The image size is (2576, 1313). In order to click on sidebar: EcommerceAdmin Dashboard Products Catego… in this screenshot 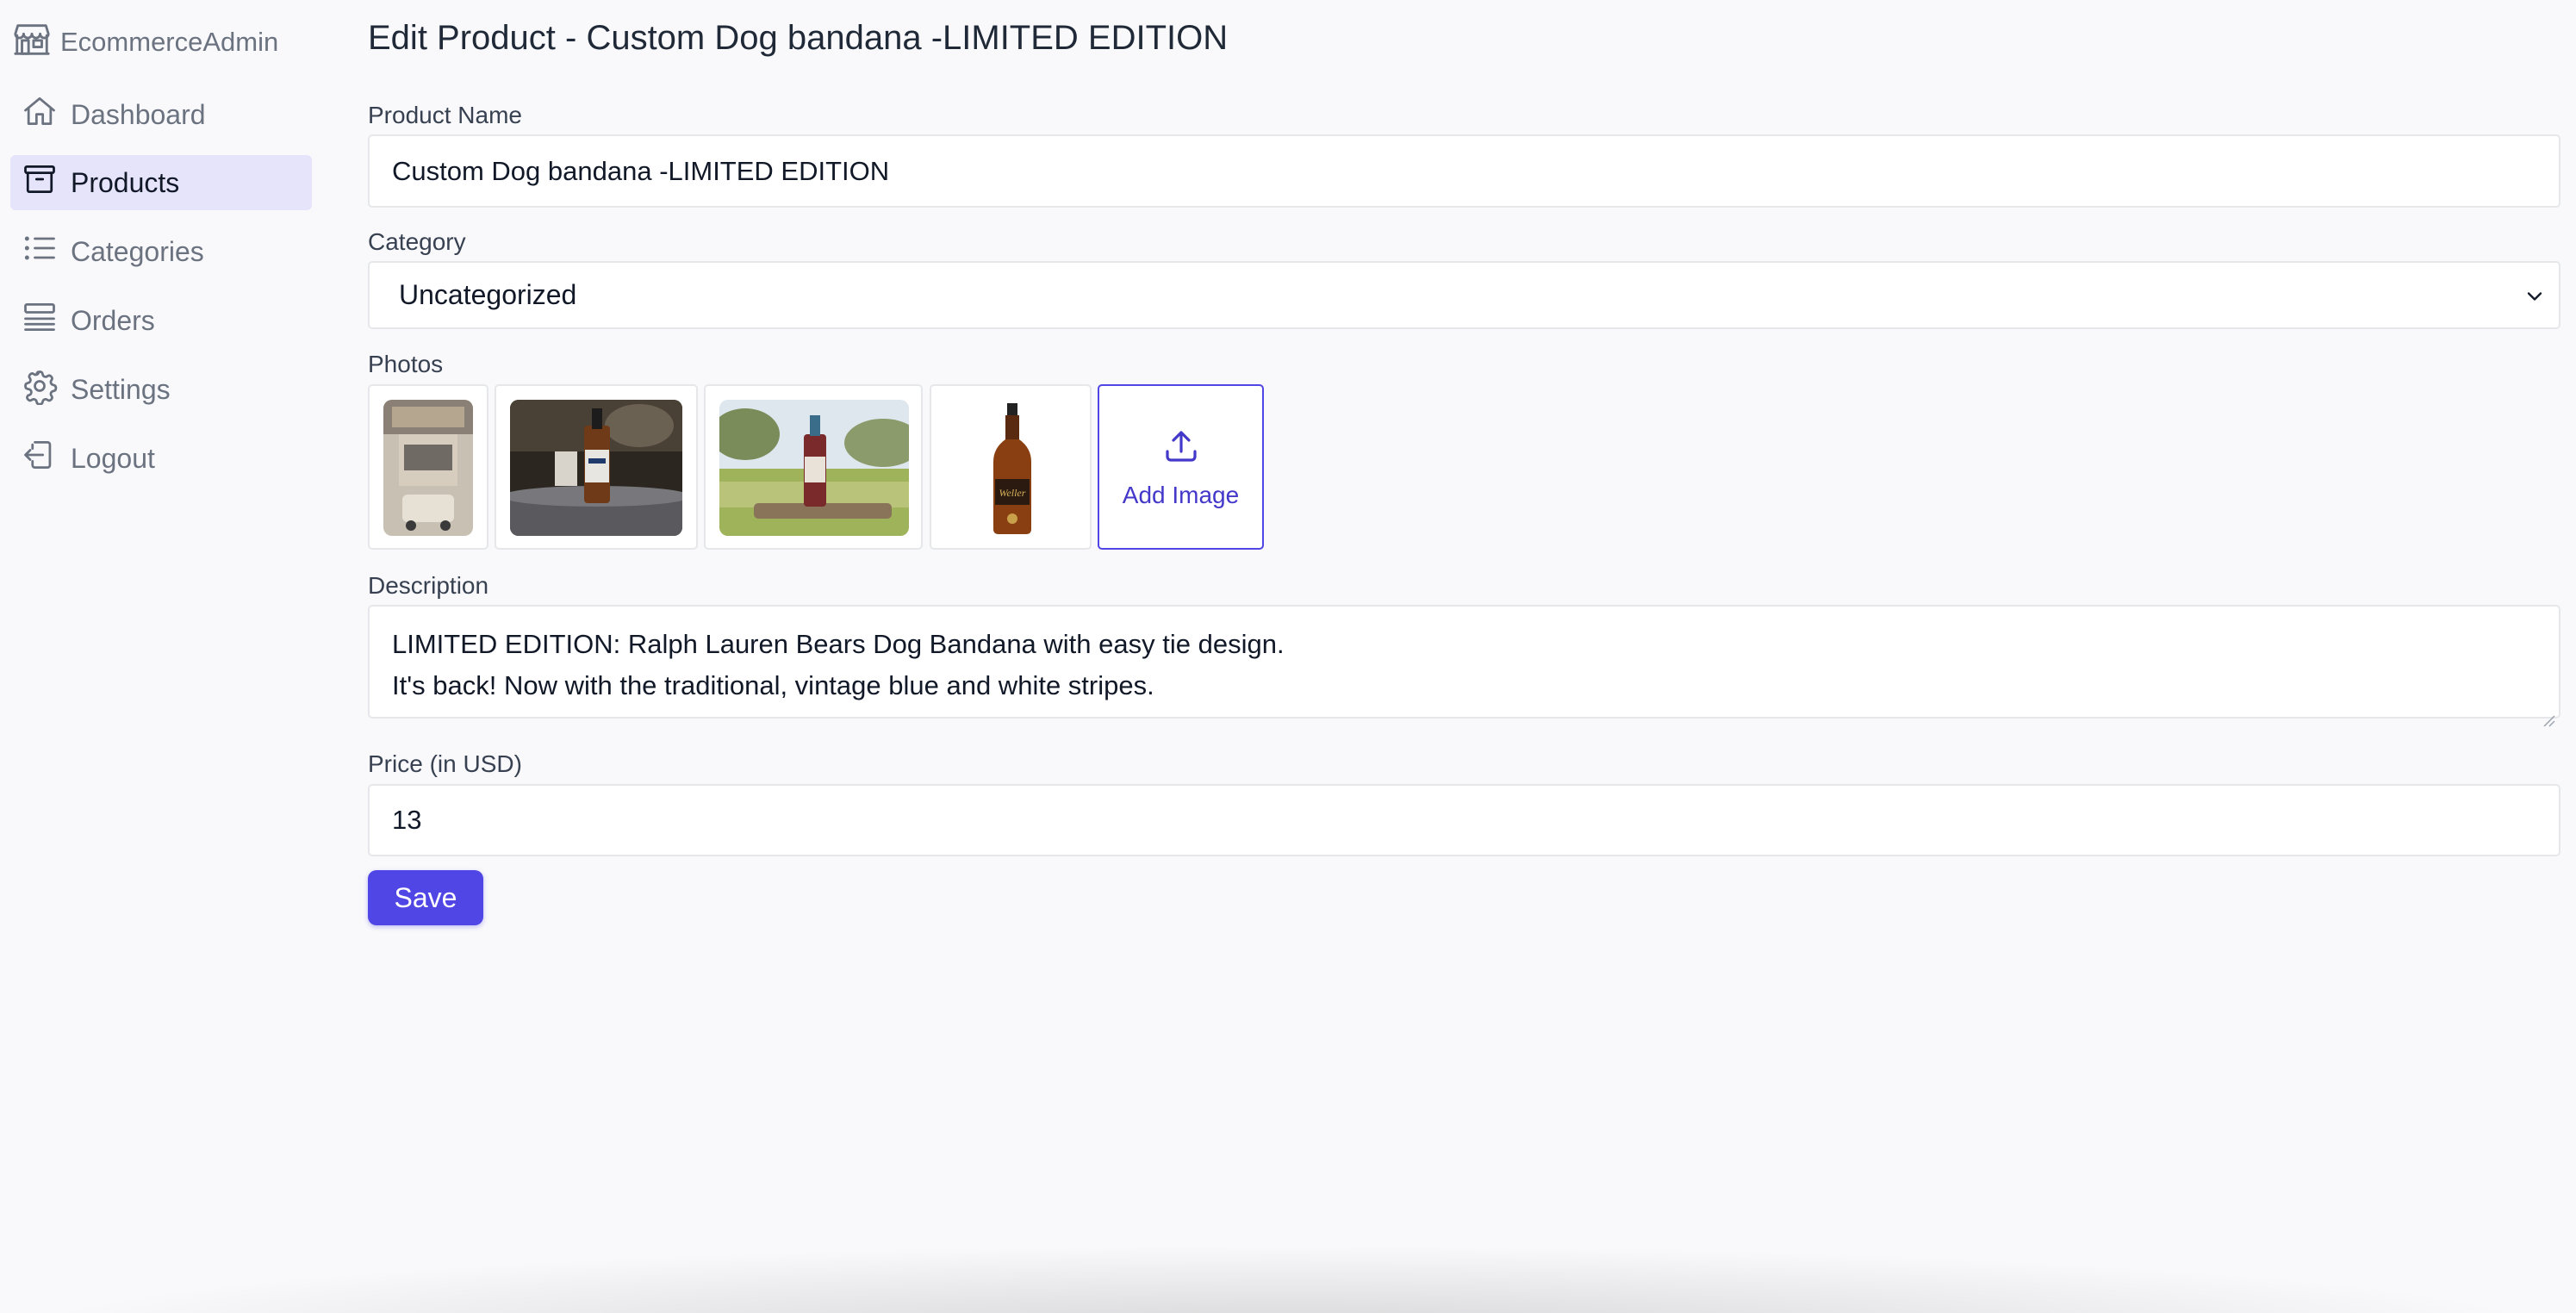, I will do `click(164, 656)`.